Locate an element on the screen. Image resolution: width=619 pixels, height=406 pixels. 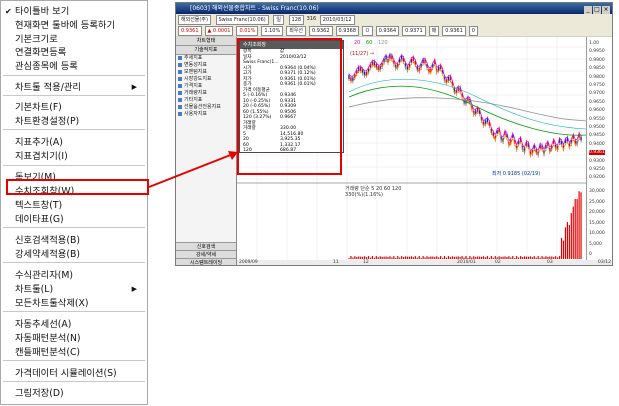
menu-item: 자동패턴분석(N) is located at coordinates (79, 338).